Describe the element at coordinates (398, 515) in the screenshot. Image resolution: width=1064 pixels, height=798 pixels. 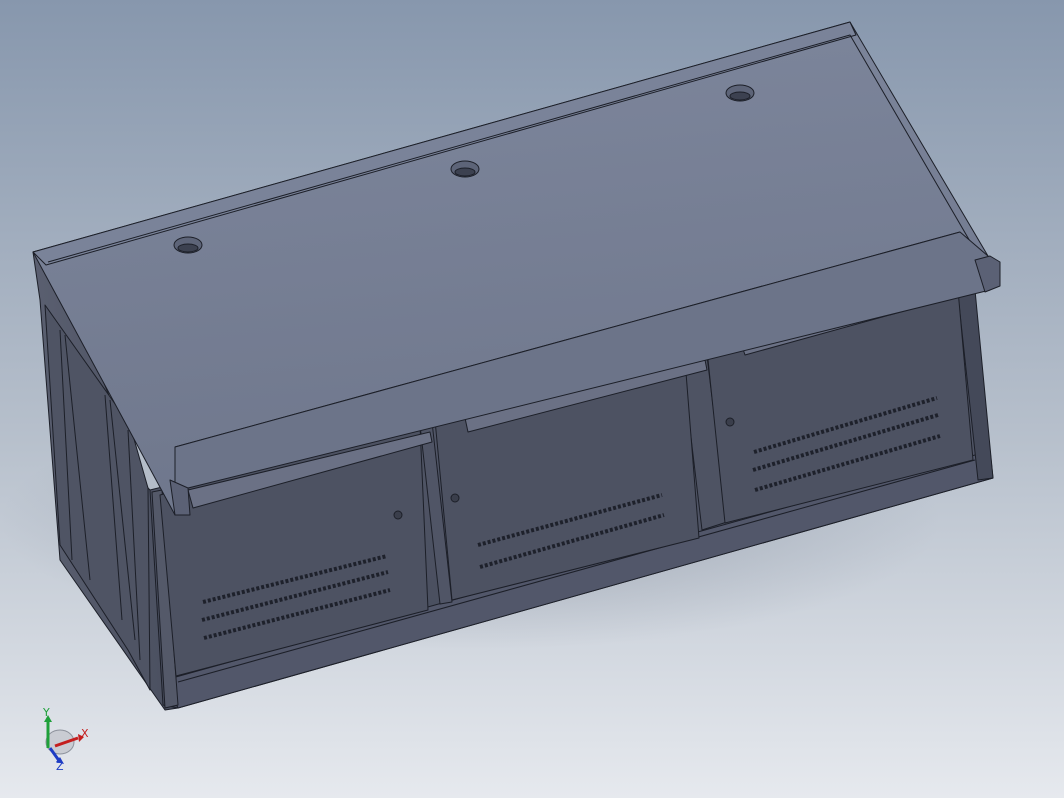
I see `door-lock-left` at that location.